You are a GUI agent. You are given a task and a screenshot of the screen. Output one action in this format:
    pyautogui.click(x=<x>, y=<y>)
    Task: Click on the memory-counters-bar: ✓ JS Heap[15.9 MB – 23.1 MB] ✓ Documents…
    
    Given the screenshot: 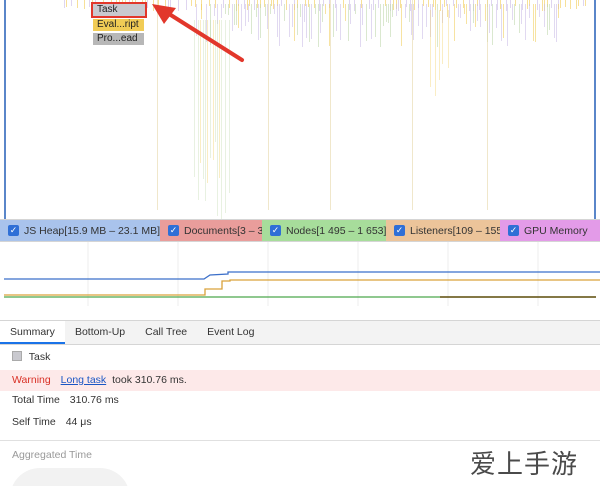 What is the action you would take?
    pyautogui.click(x=300, y=230)
    